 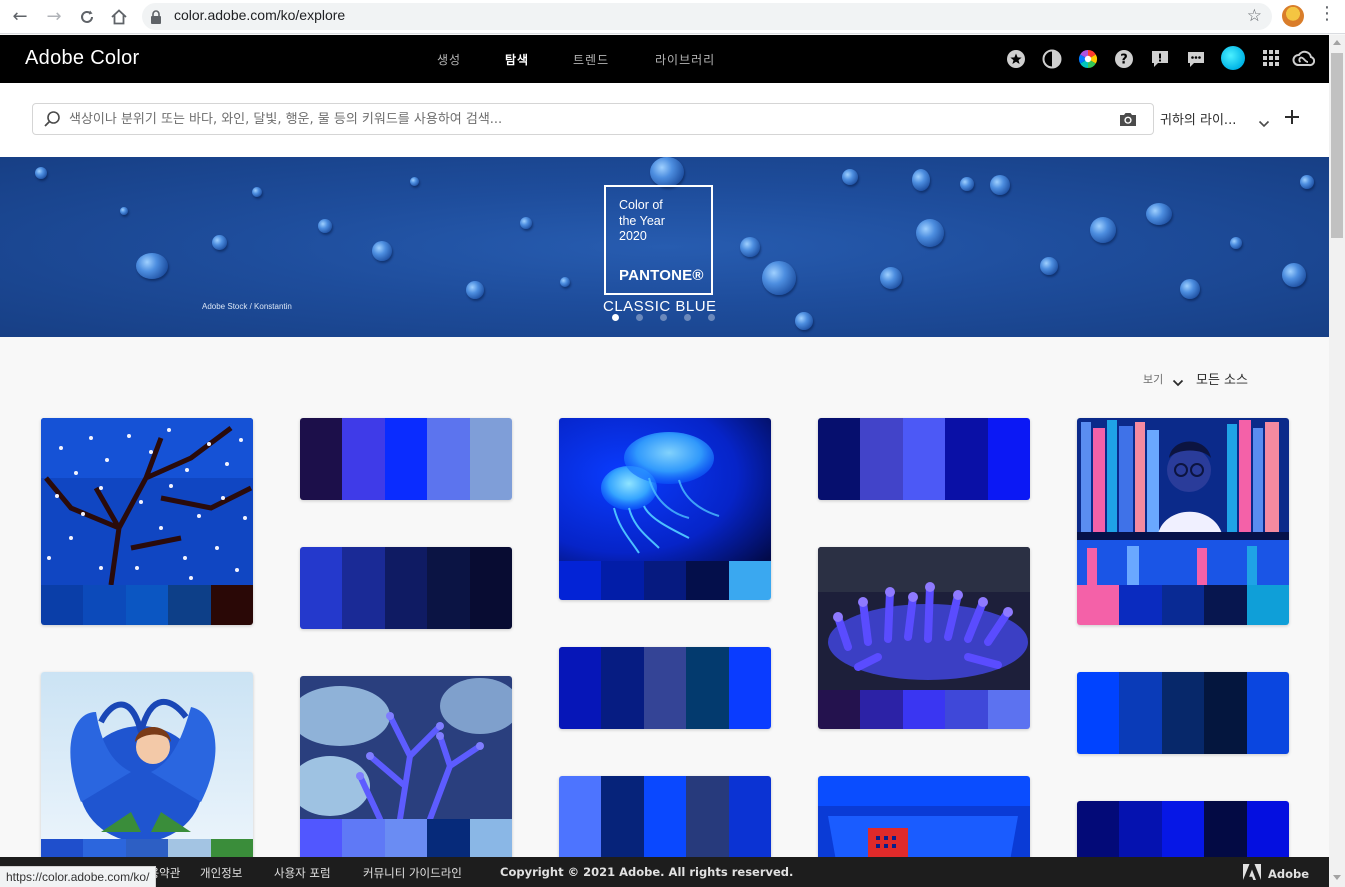 I want to click on search-input, so click(x=589, y=119).